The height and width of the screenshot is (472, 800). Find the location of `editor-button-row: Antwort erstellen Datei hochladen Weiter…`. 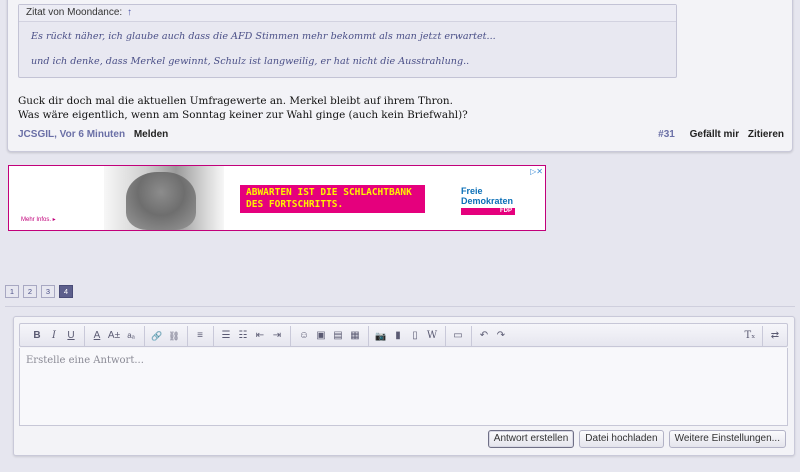

editor-button-row: Antwort erstellen Datei hochladen Weiter… is located at coordinates (636, 439).